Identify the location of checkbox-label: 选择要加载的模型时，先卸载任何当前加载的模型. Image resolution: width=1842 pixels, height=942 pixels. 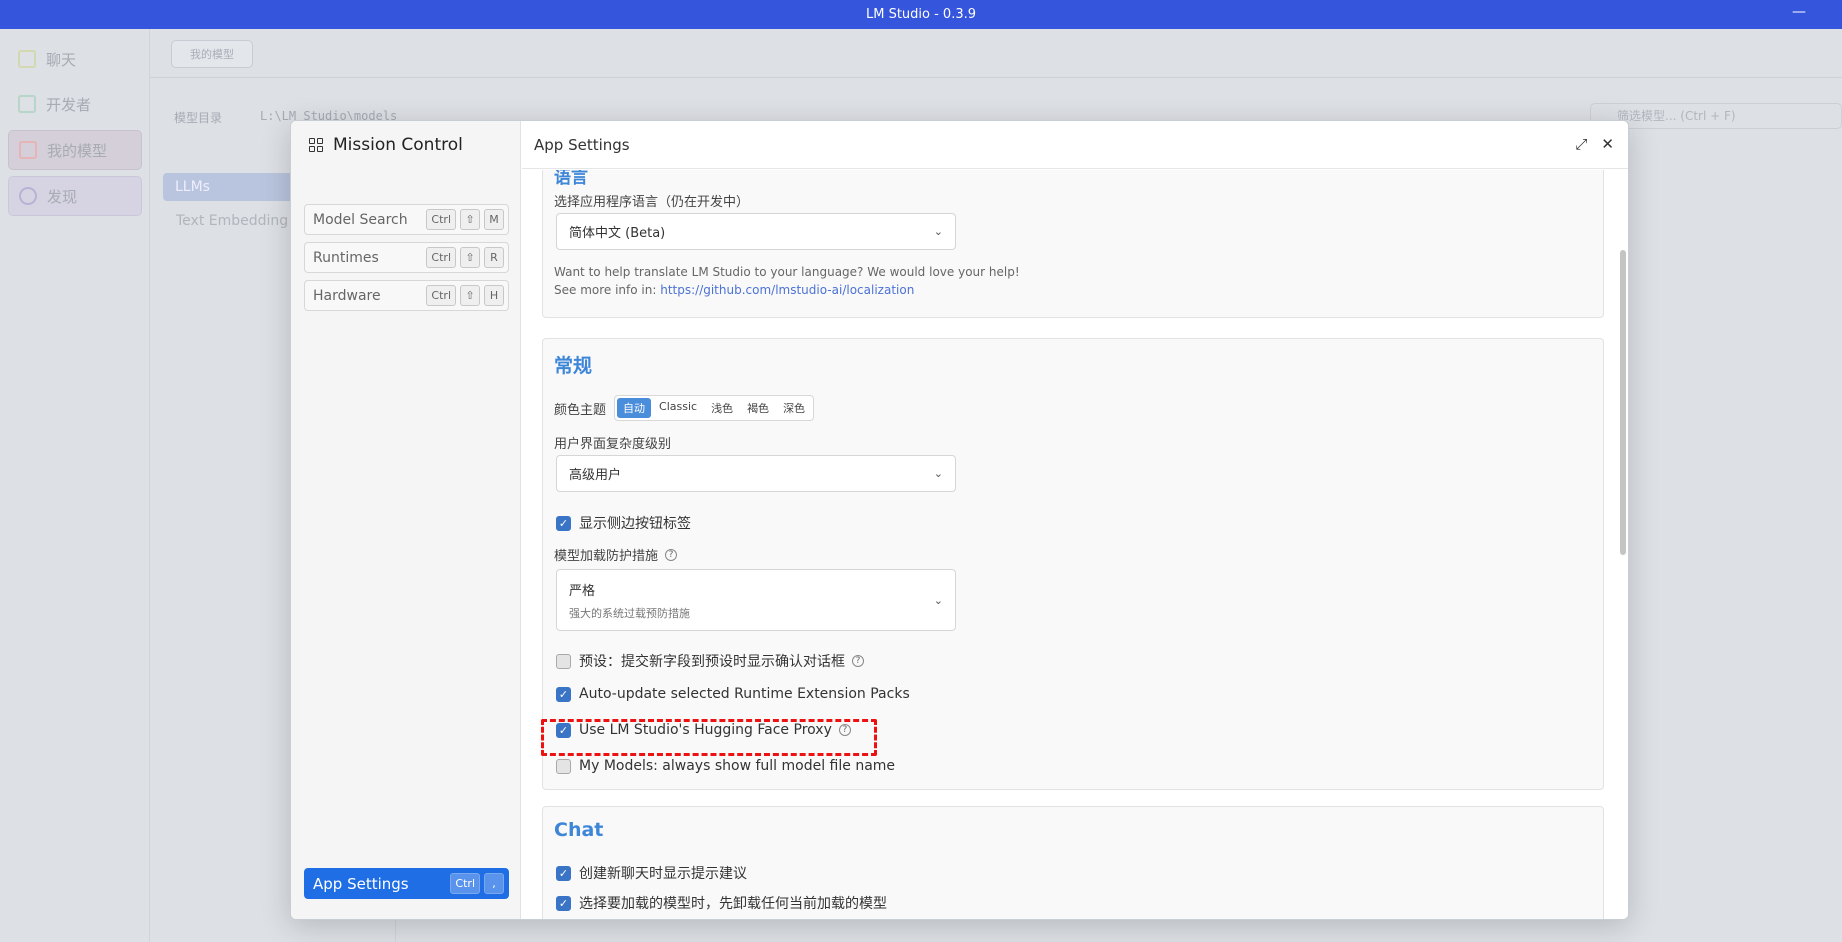
(733, 904).